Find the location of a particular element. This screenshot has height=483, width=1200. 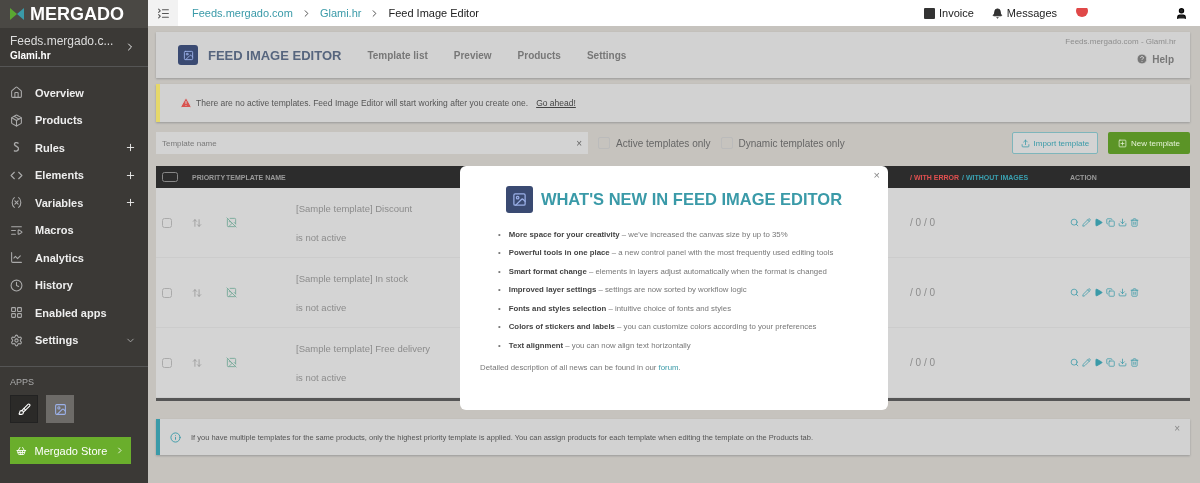

nav-tab: Template list is located at coordinates (397, 55).